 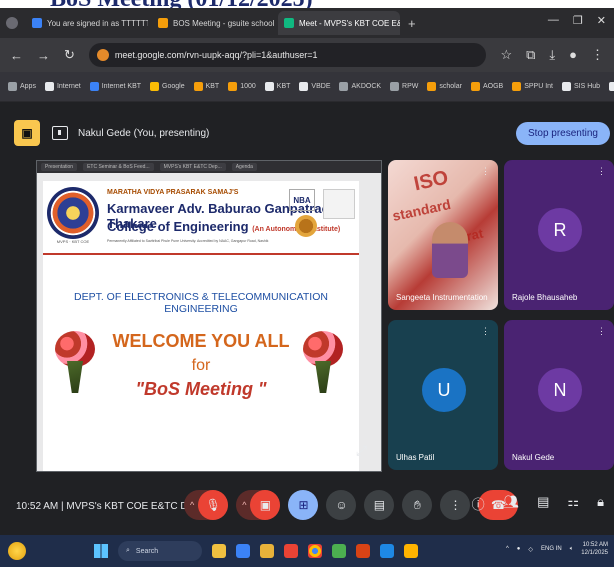 I want to click on bookmark-item: Google, so click(x=167, y=86).